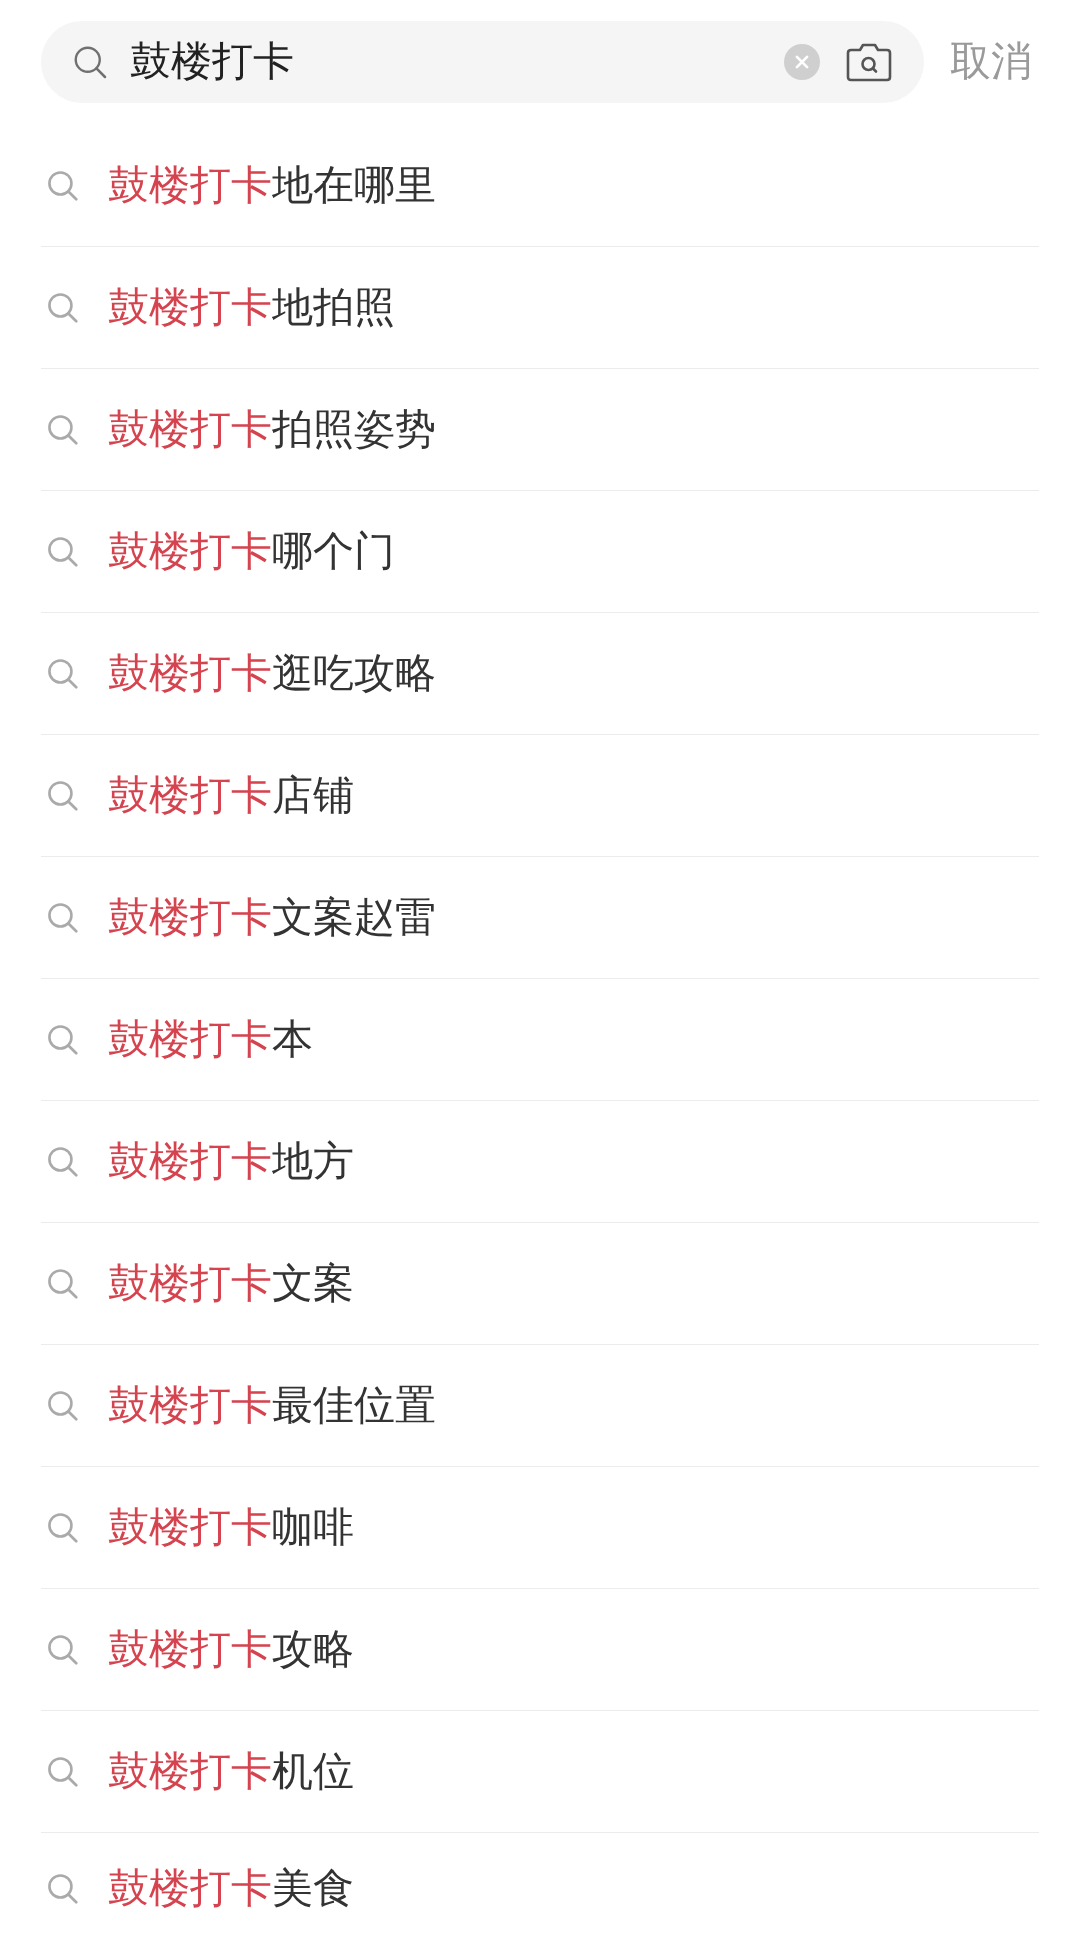 The image size is (1080, 1944). I want to click on suggestion-item: 鼓楼打卡地在哪里, so click(540, 186).